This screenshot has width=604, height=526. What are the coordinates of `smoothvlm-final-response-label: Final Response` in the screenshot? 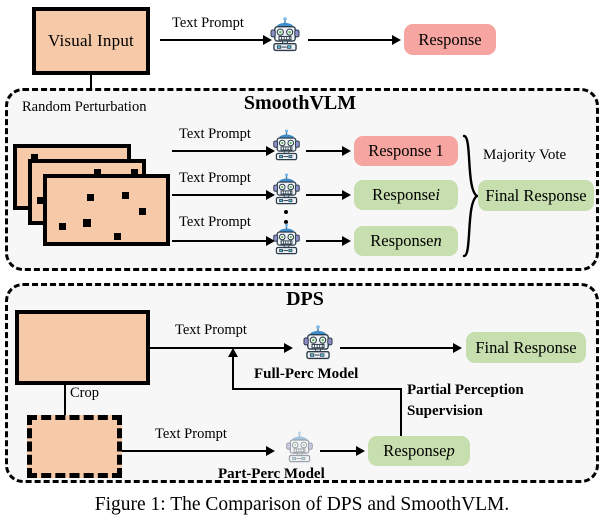 It's located at (536, 195).